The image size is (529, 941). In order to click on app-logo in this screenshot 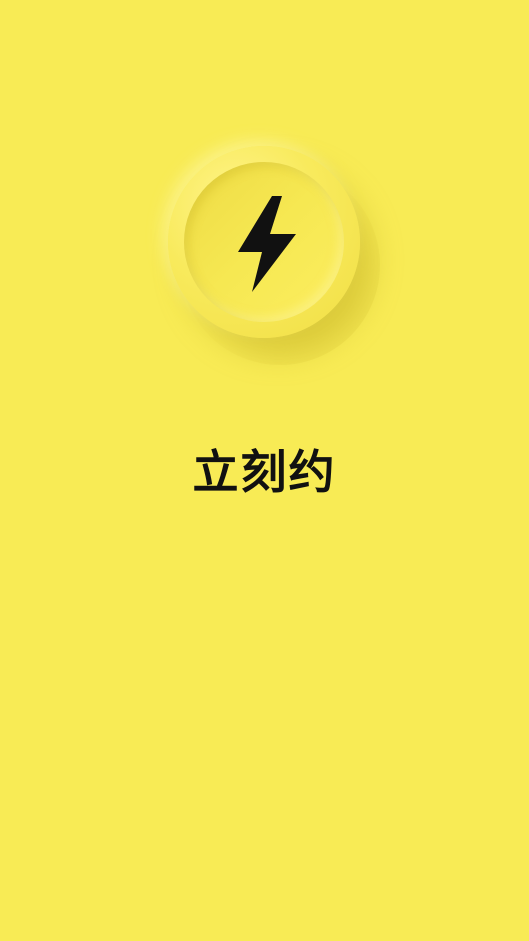, I will do `click(264, 242)`.